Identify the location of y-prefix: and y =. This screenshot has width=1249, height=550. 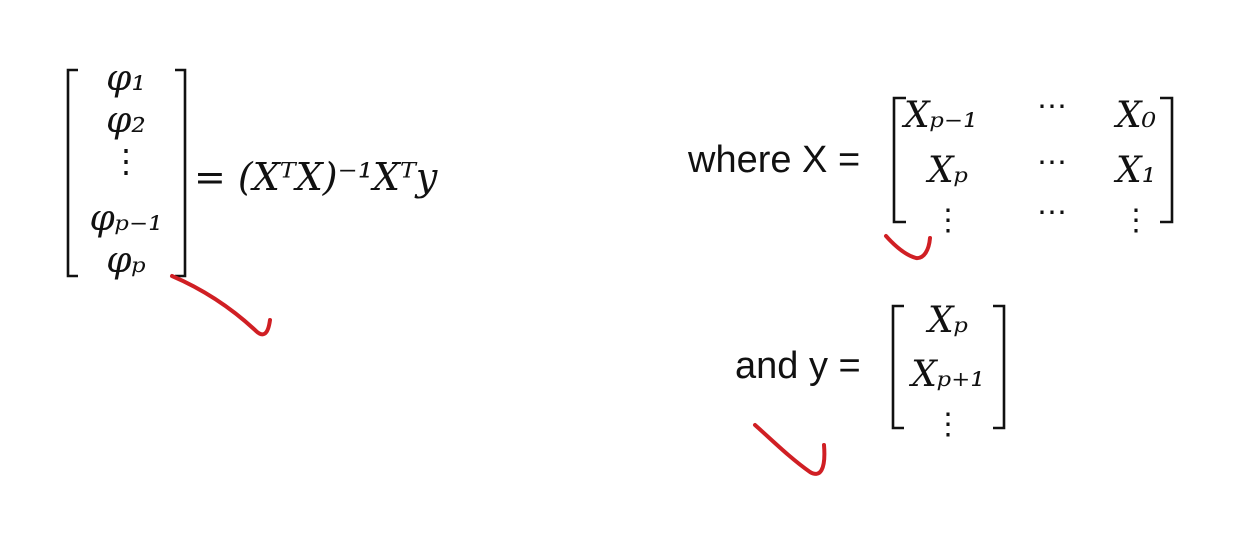
(798, 366).